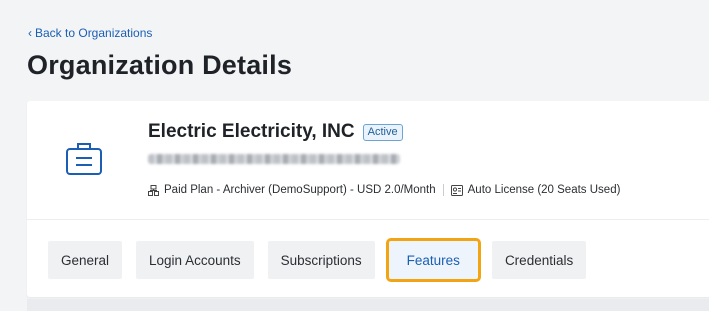 This screenshot has width=709, height=311. I want to click on tab-credentials: Credentials, so click(539, 260).